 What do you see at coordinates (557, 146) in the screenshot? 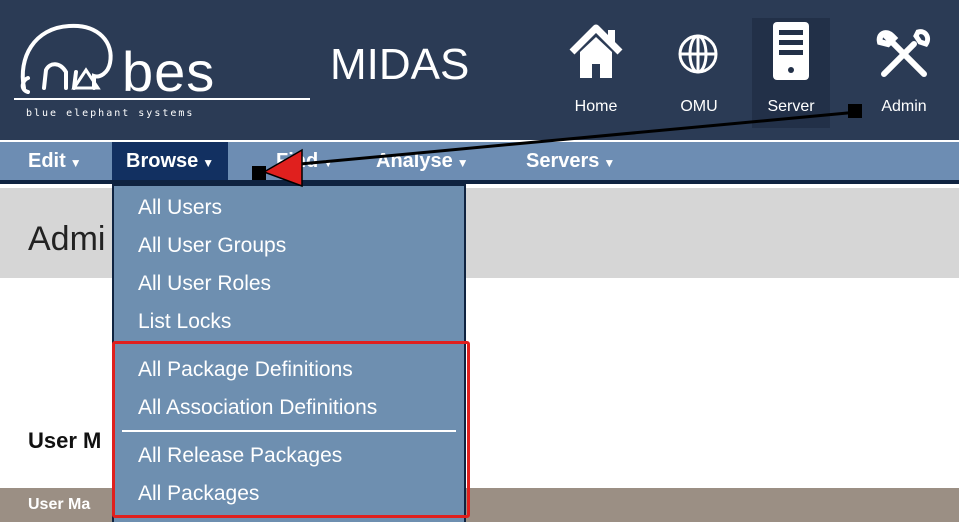
I see `annotation-arrow` at bounding box center [557, 146].